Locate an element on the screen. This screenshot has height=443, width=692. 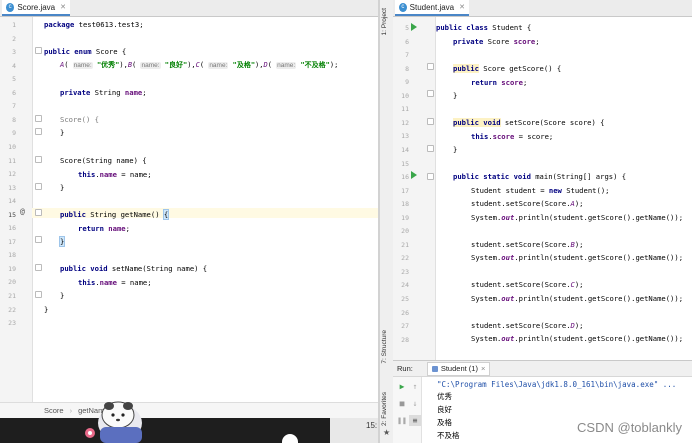
run-class-icon is located at coordinates (414, 27).